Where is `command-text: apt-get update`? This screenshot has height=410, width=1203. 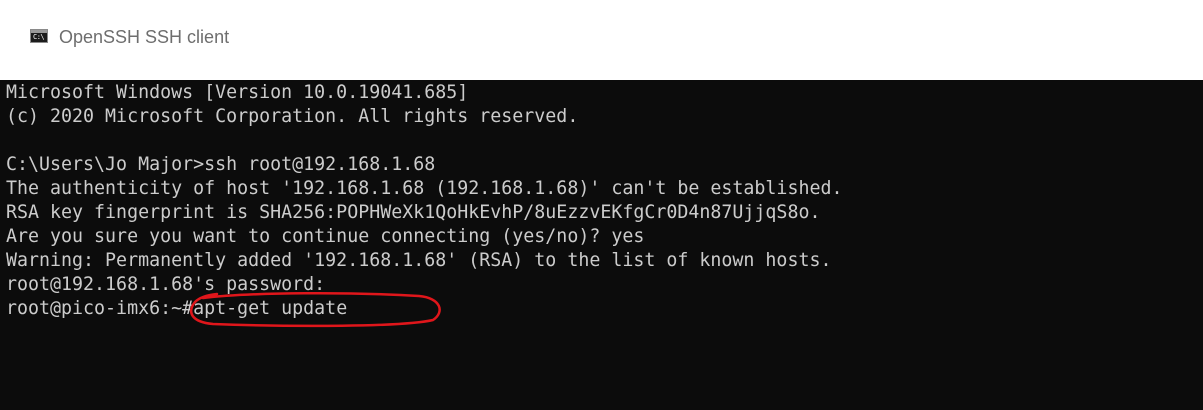
command-text: apt-get update is located at coordinates (270, 308).